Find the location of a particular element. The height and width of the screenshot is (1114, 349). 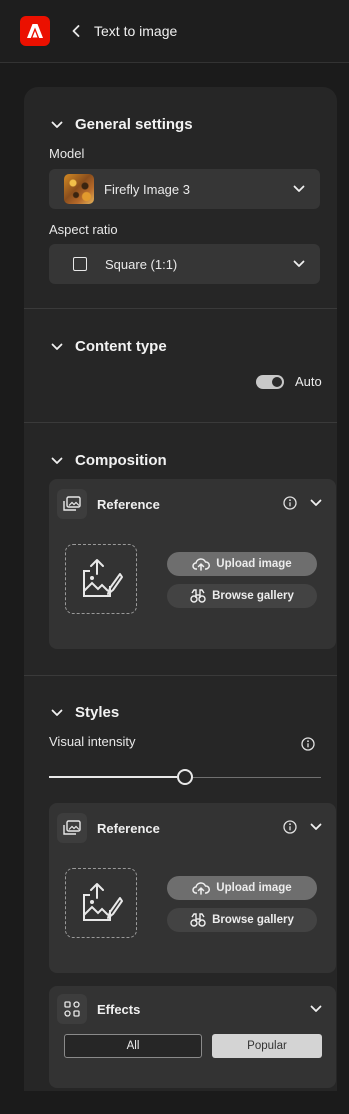

general-settings-title: General settings is located at coordinates (134, 124).